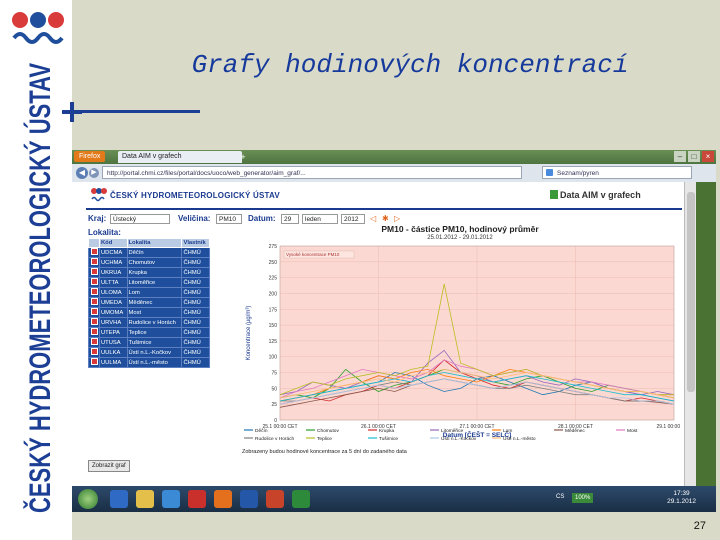  I want to click on velicina-label: Veličina:, so click(194, 218).